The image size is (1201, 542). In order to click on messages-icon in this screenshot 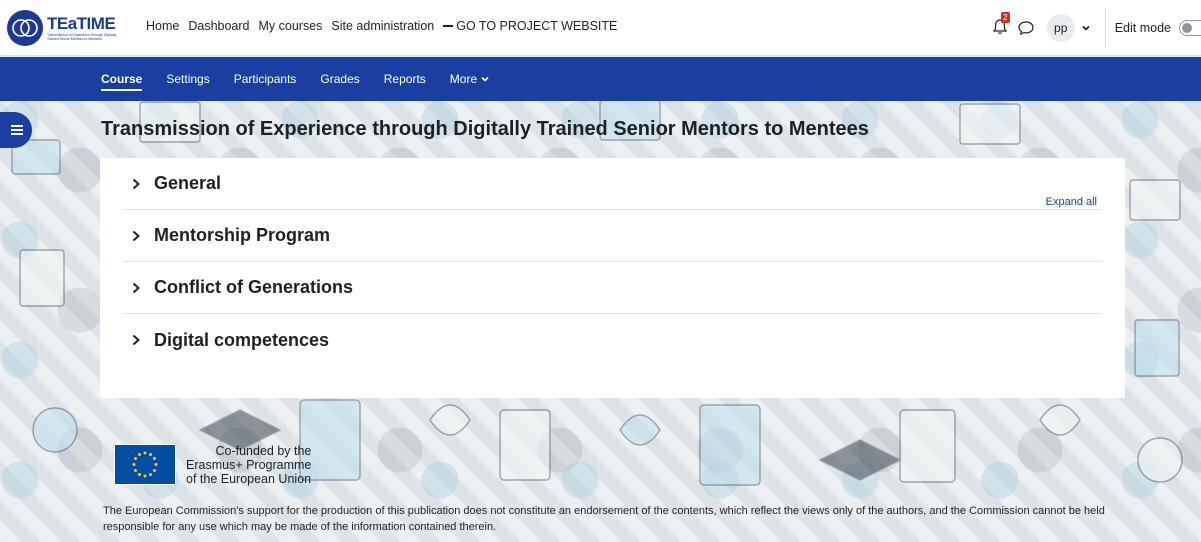, I will do `click(1026, 28)`.